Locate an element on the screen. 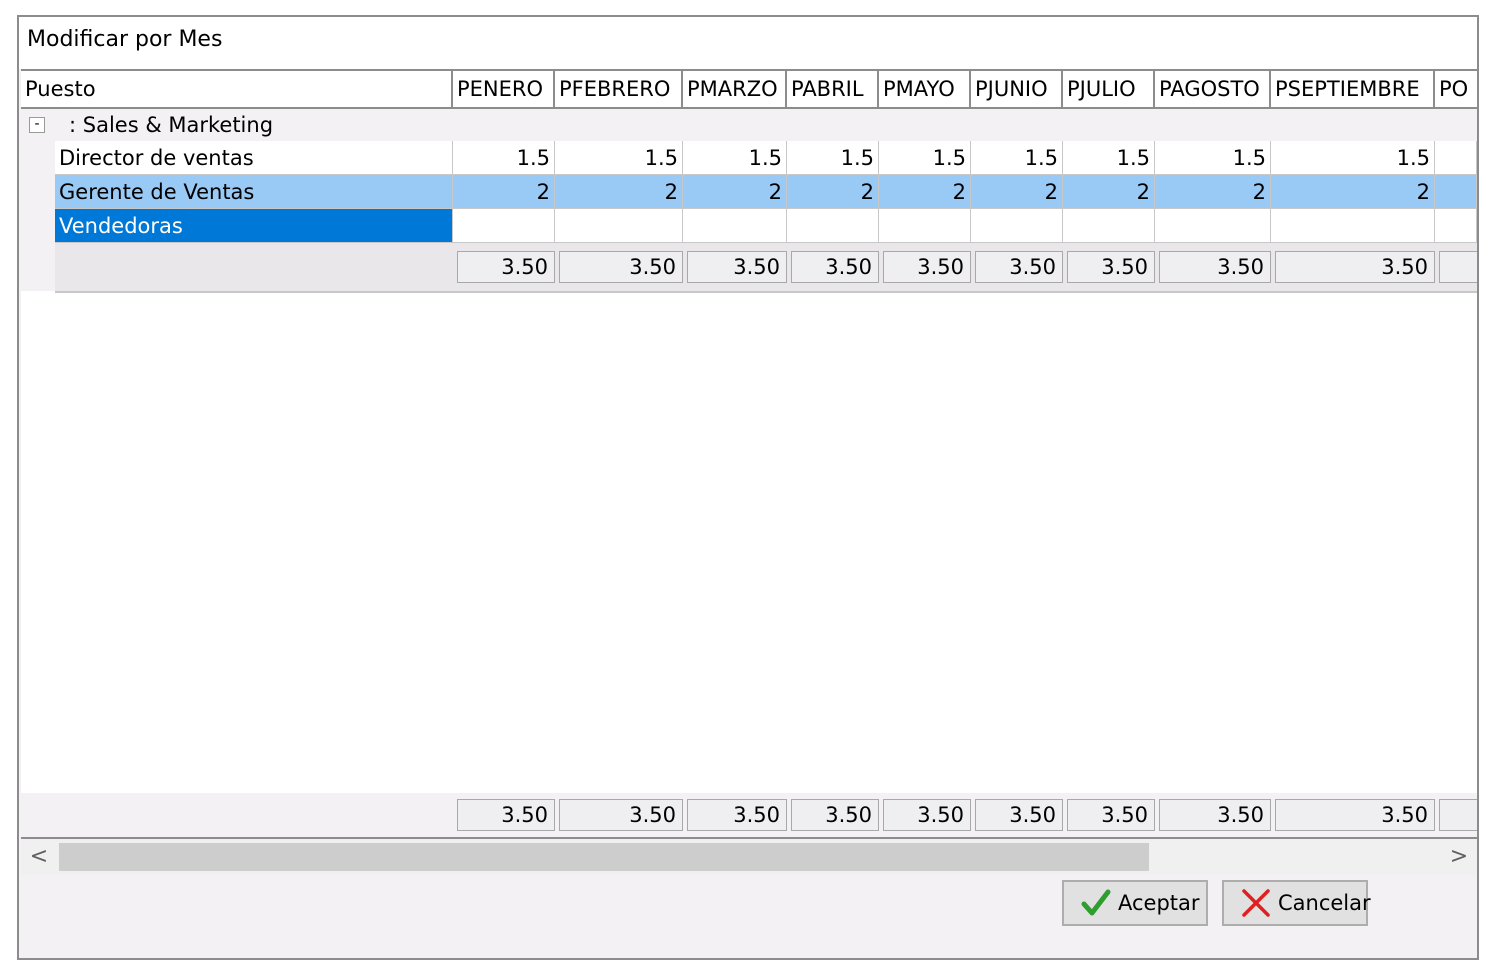 This screenshot has height=976, width=1502. grand-total-septiembre: 3.50 is located at coordinates (1355, 815).